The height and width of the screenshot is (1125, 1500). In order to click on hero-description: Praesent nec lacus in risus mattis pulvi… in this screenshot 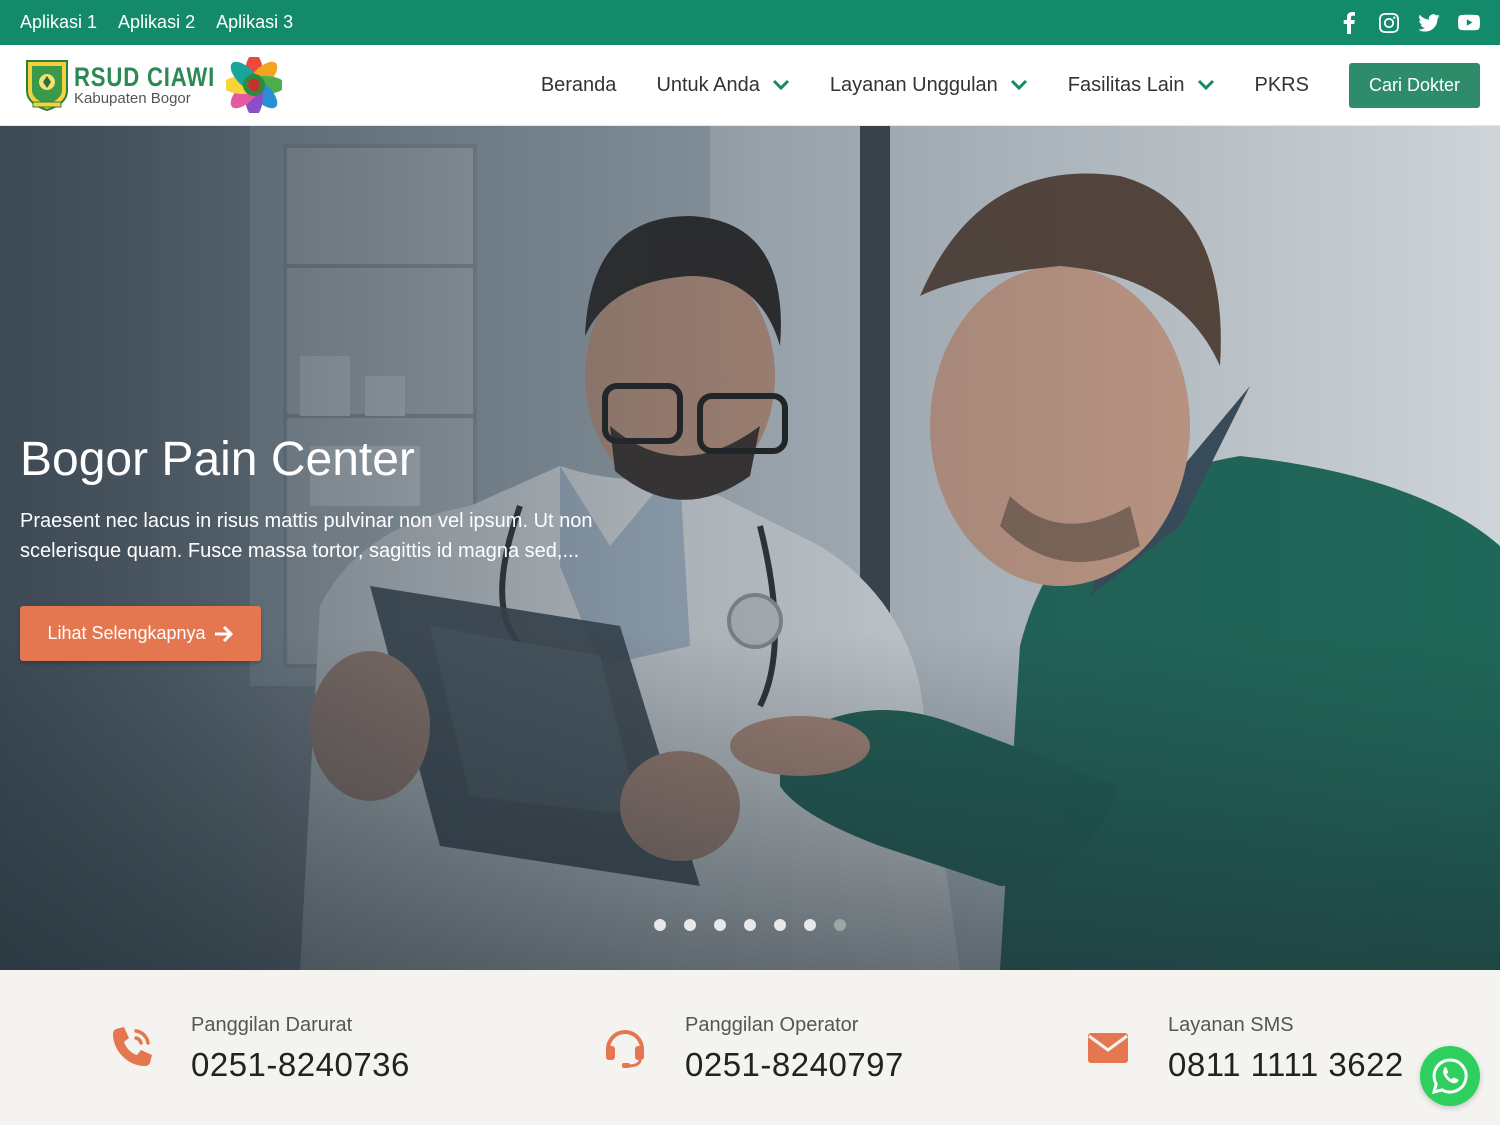, I will do `click(306, 536)`.